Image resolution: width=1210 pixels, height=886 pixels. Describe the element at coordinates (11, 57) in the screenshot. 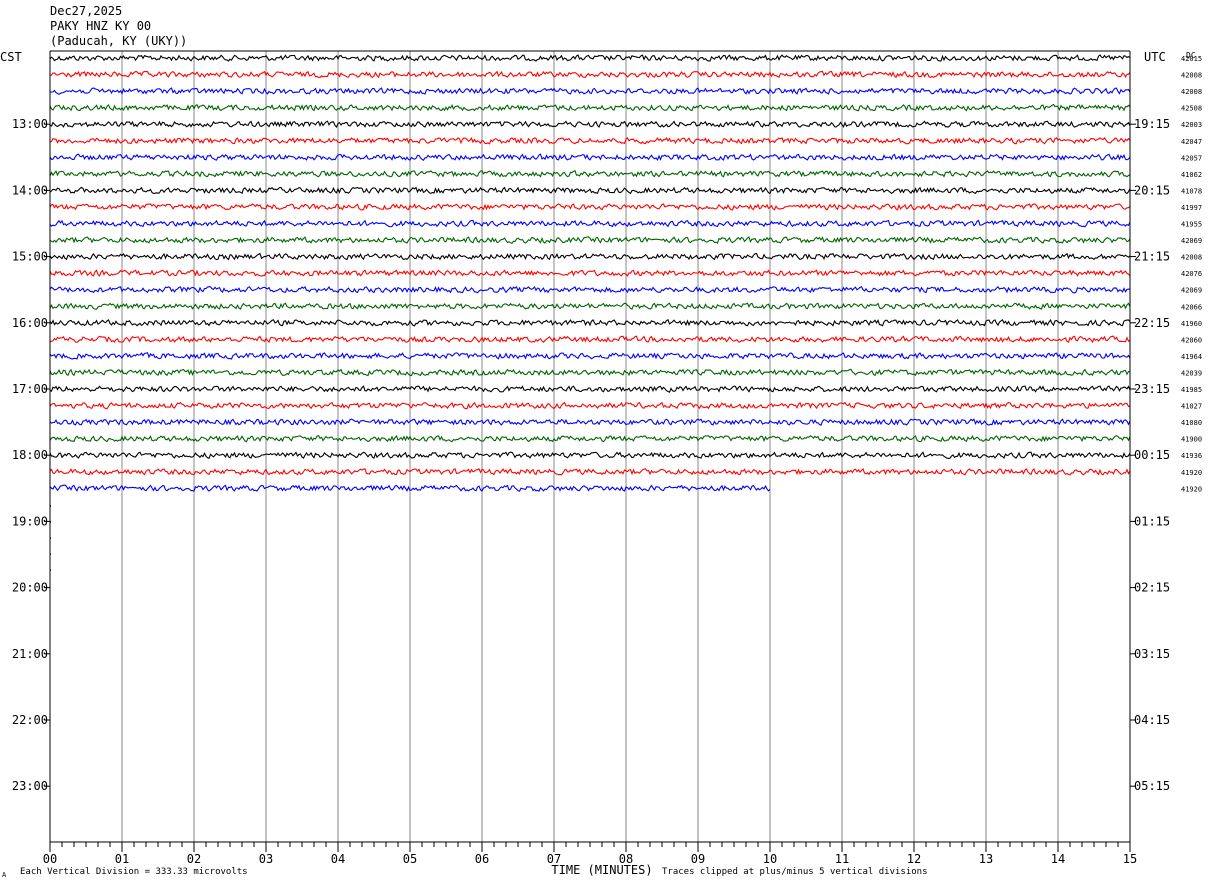

I see `left-axis-title: CST` at that location.